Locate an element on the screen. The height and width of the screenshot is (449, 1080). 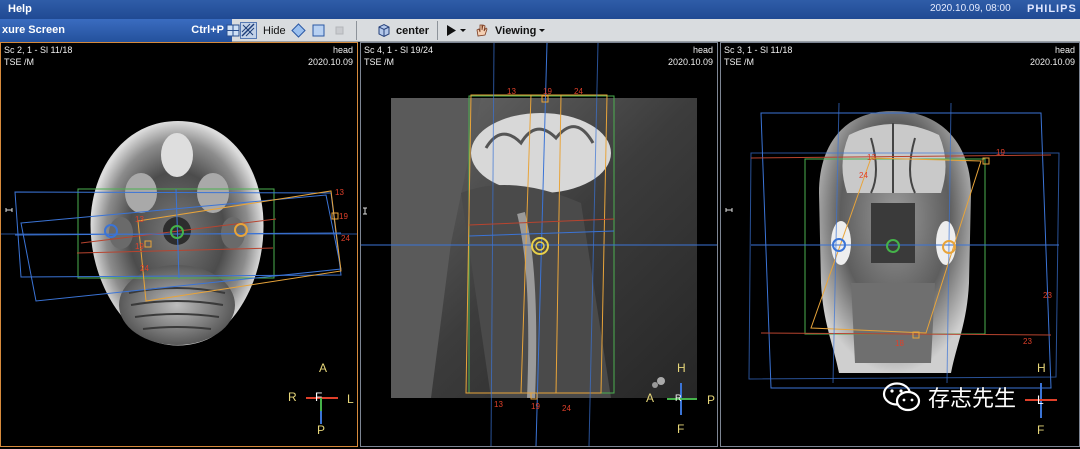
wechat-icon is located at coordinates (901, 397).